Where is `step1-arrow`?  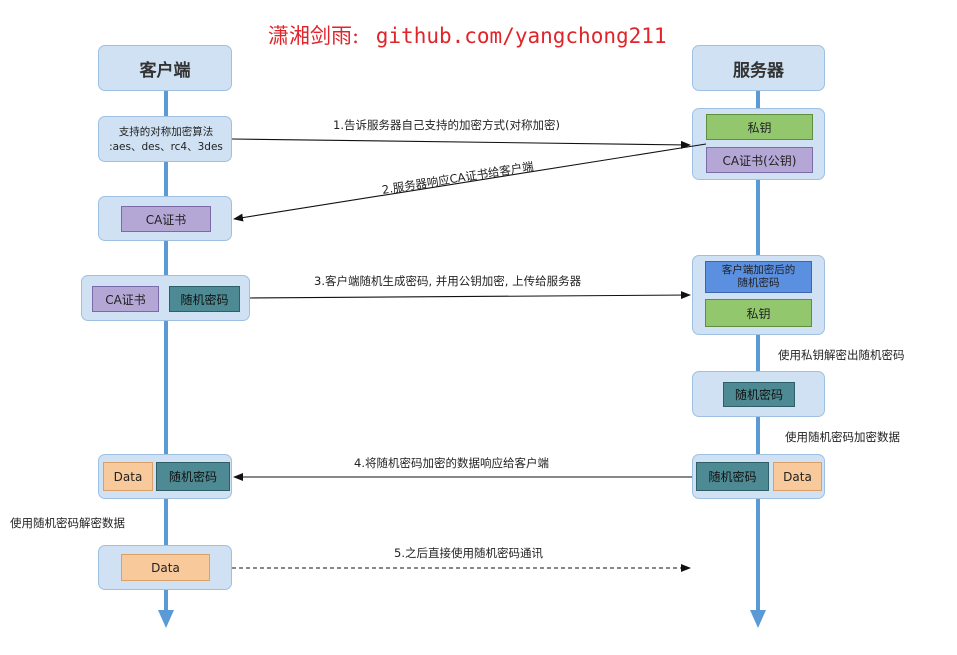
step1-arrow is located at coordinates (461, 143).